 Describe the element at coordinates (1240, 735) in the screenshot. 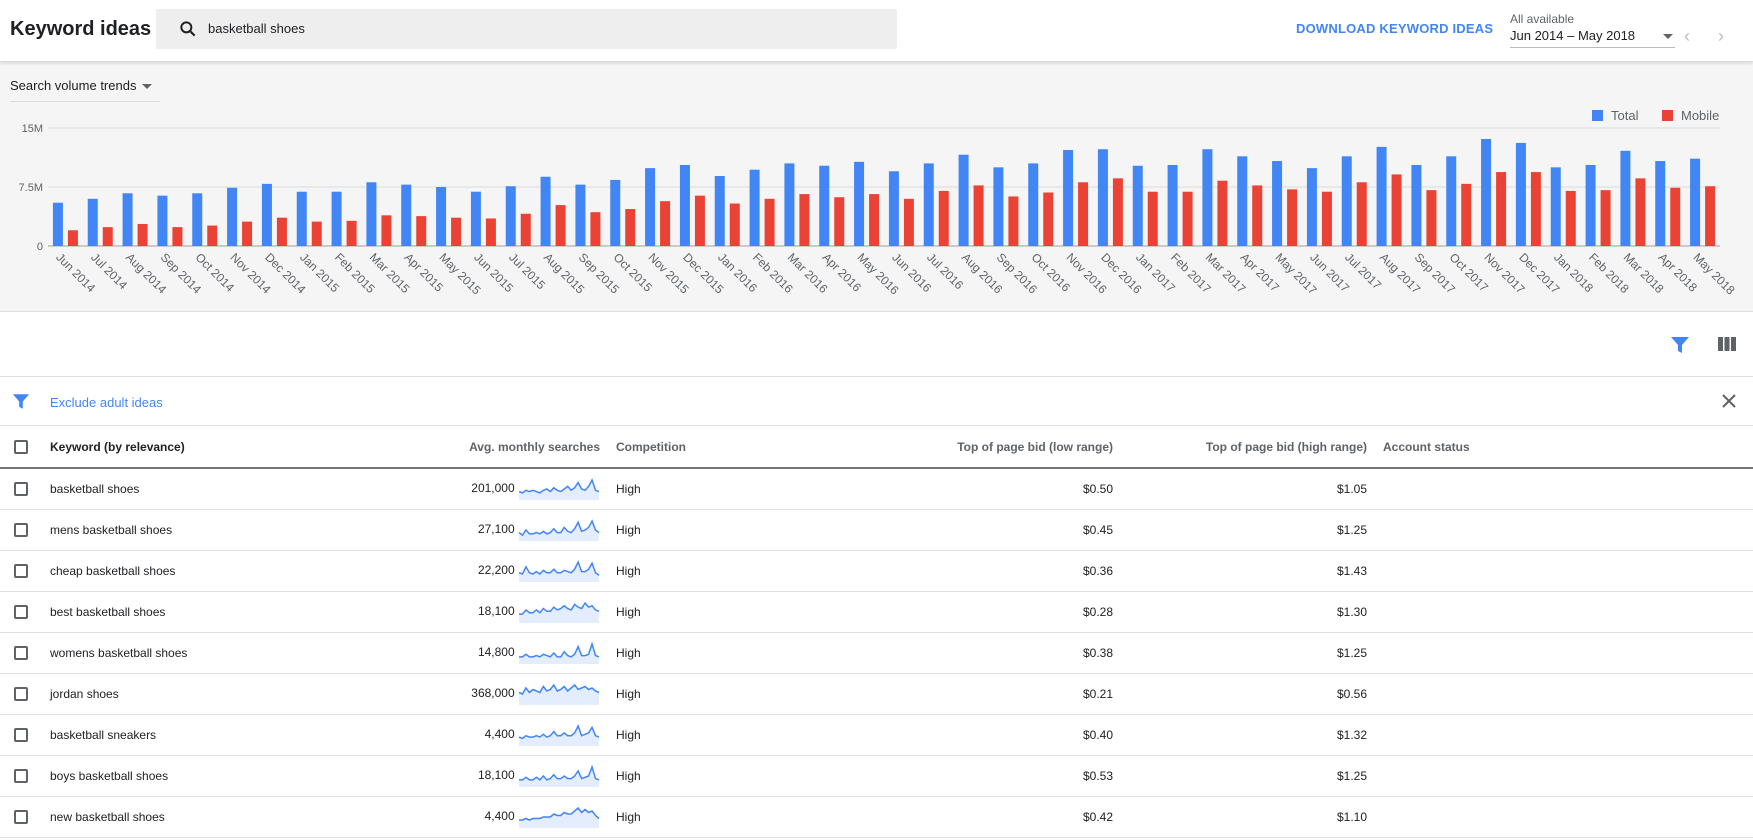

I see `bid-high-cell: $1.32` at that location.